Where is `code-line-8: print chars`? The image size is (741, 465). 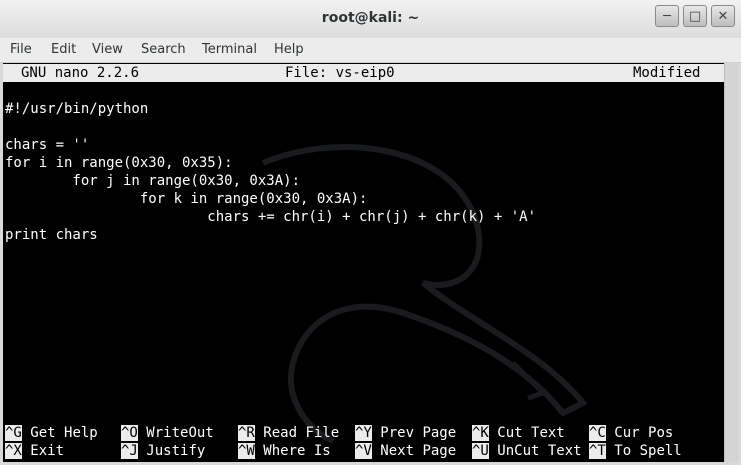
code-line-8: print chars is located at coordinates (51, 235).